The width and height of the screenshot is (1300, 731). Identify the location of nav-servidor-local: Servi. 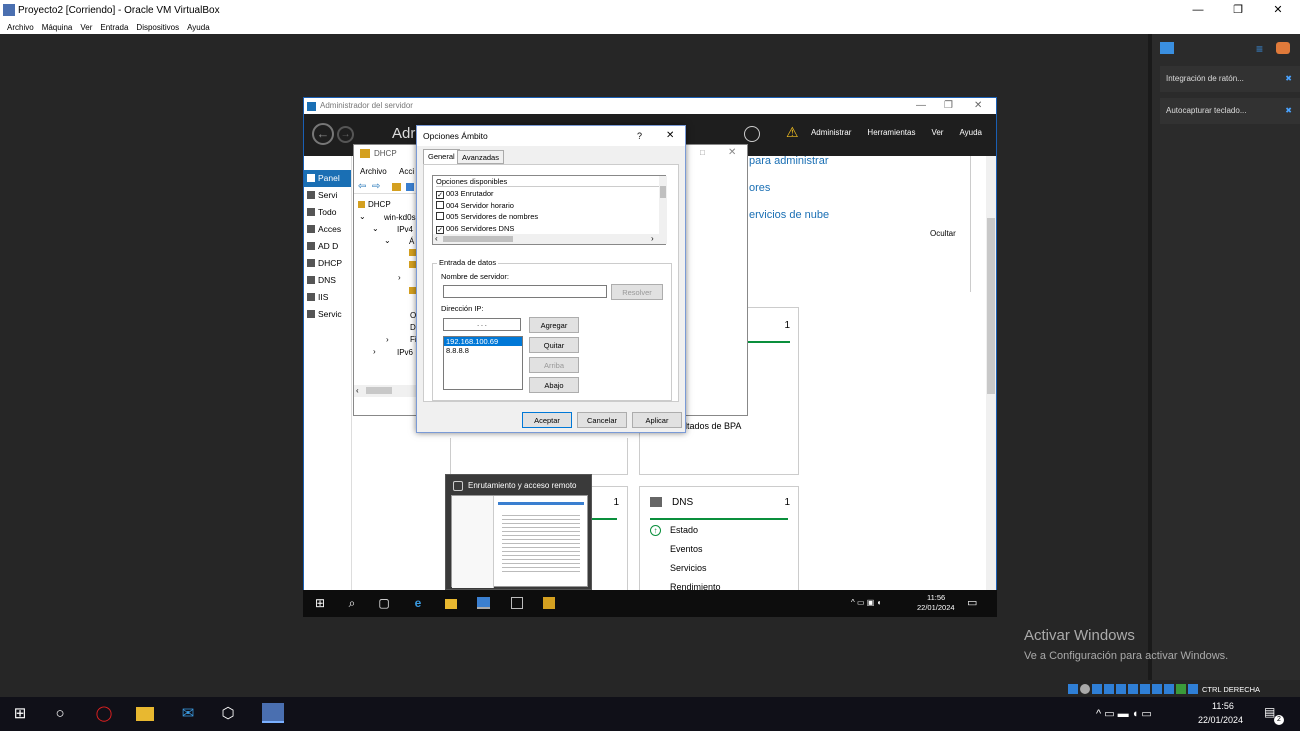
(327, 195).